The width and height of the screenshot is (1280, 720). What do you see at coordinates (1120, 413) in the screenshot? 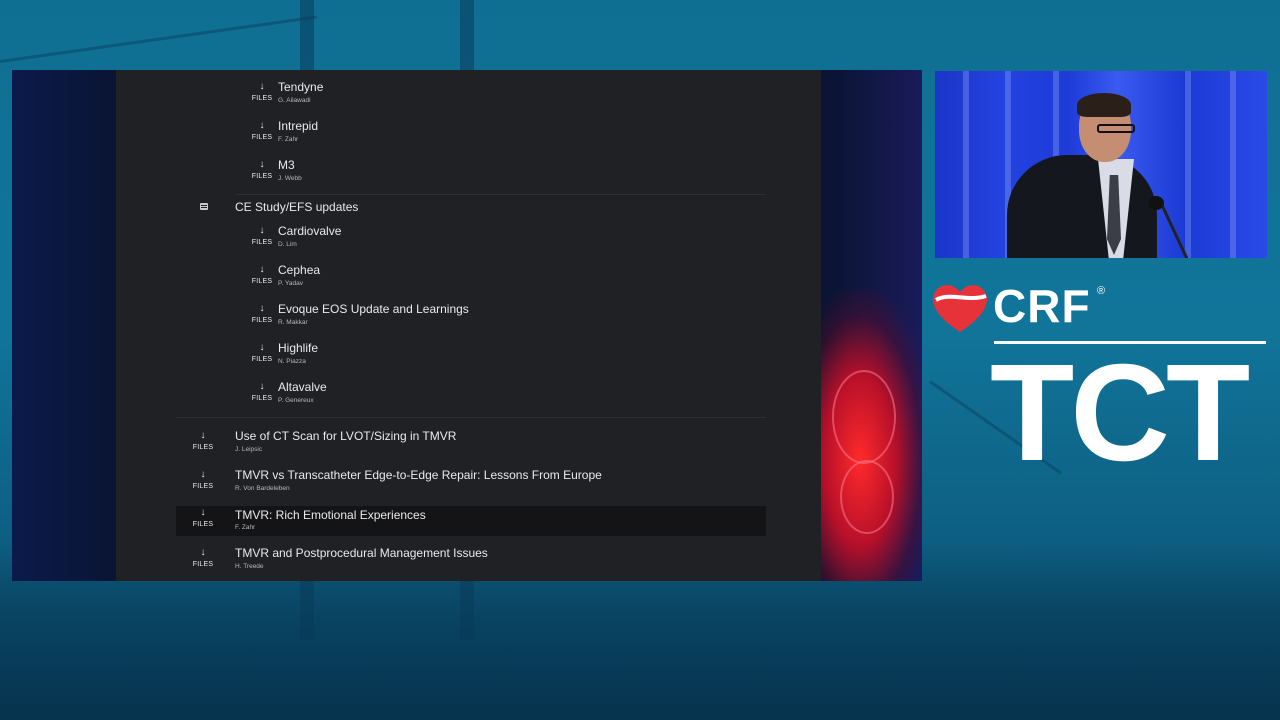
I see `tct-wordmark: TCT` at bounding box center [1120, 413].